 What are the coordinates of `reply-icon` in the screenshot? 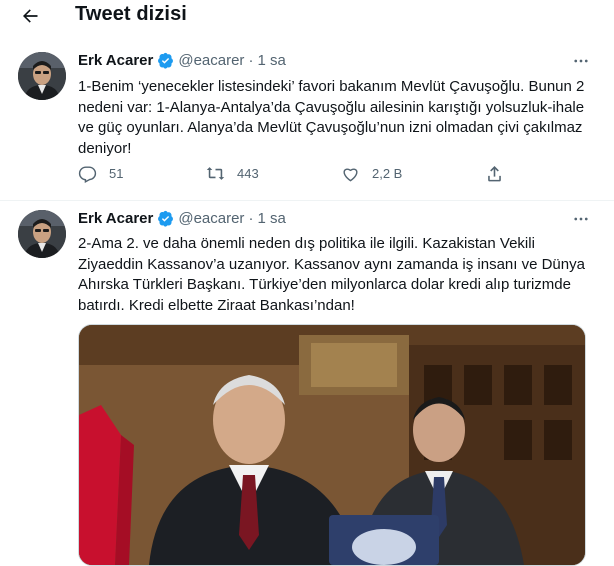 It's located at (87, 174).